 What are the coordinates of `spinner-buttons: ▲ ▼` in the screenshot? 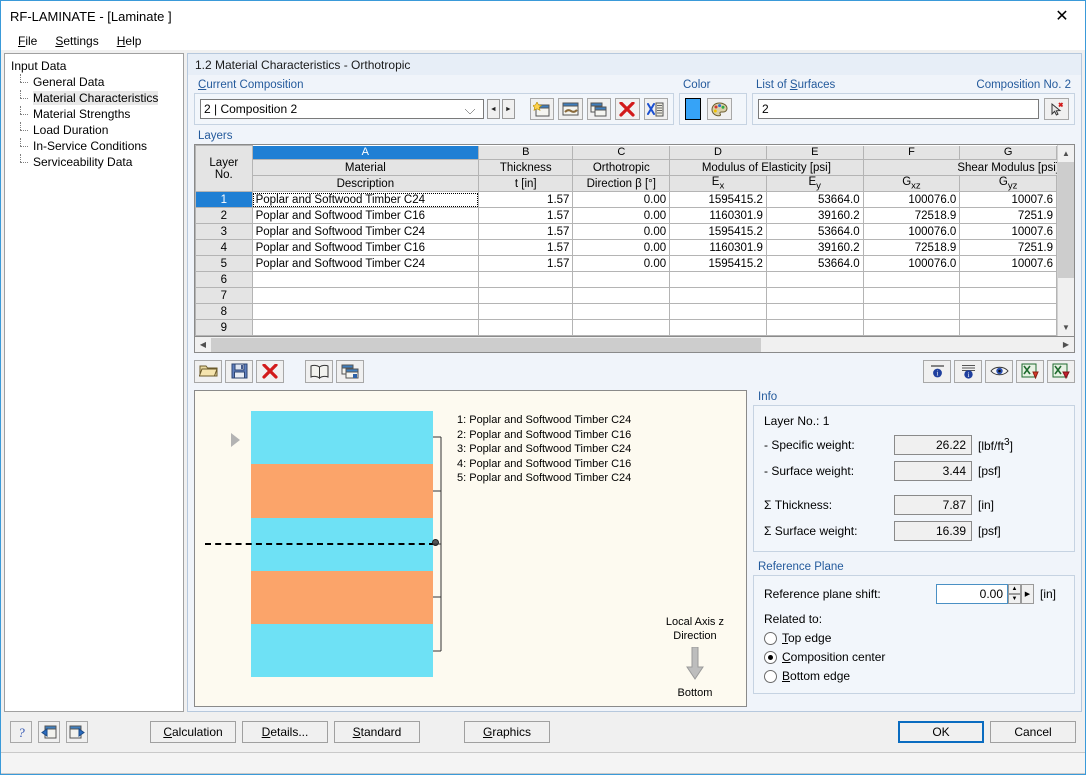 It's located at (1014, 594).